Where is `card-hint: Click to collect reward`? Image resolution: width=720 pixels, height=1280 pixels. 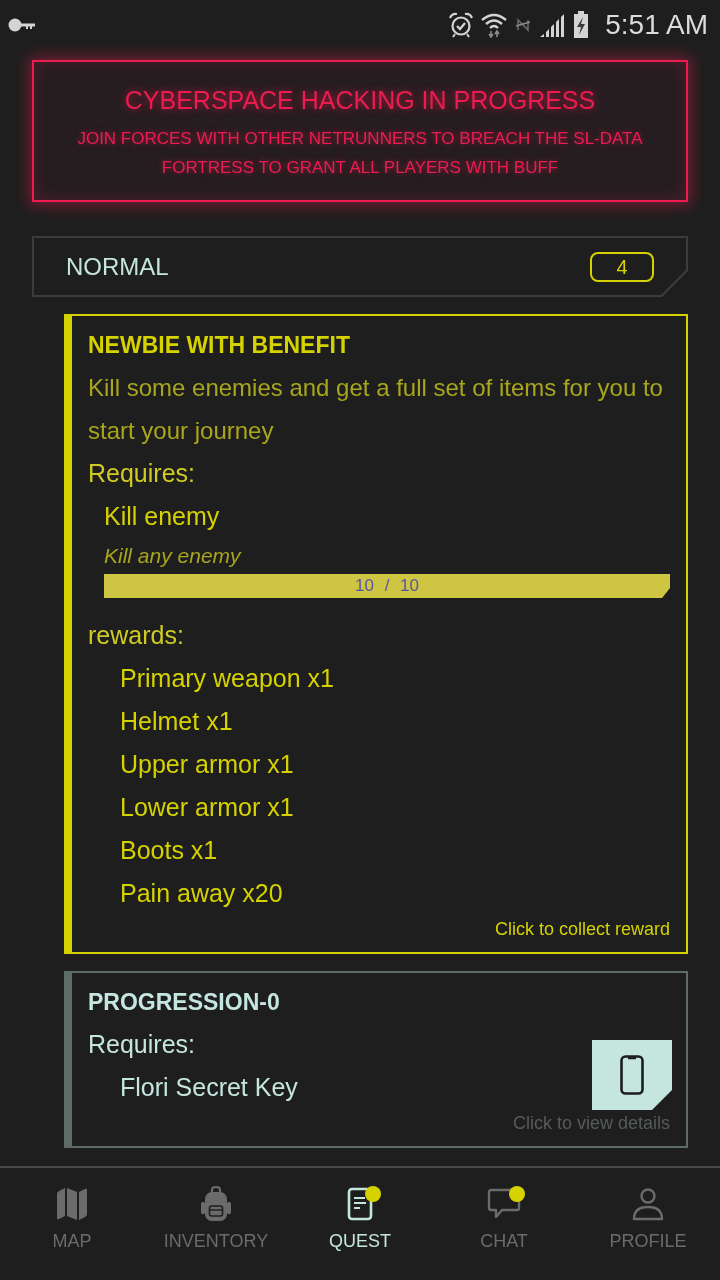 card-hint: Click to collect reward is located at coordinates (582, 929).